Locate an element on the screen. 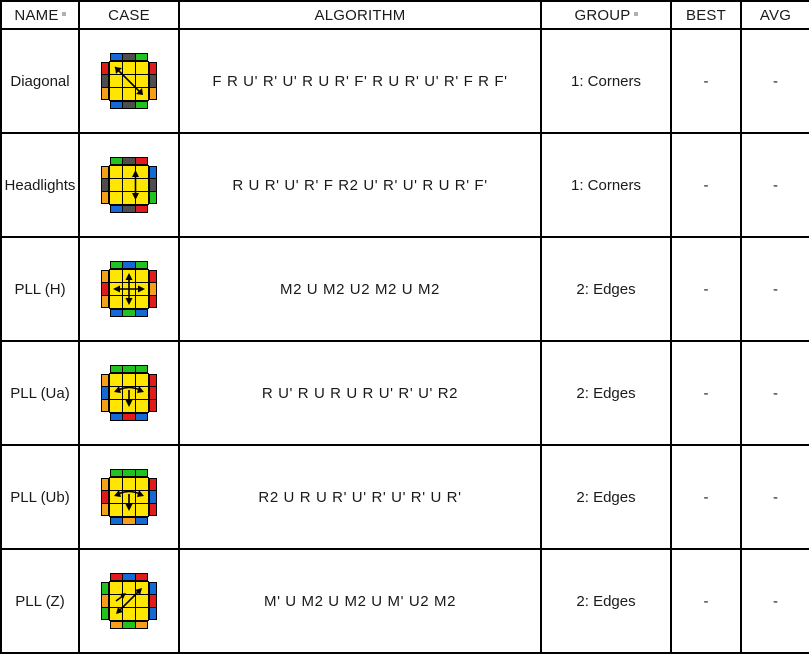 This screenshot has height=654, width=809. cube-side-left is located at coordinates (105, 393).